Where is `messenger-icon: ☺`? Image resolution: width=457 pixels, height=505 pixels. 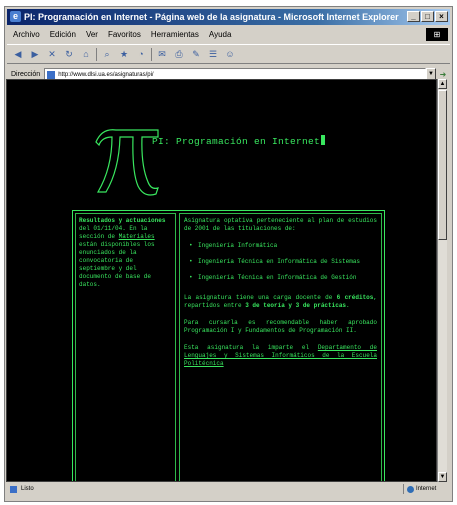 messenger-icon: ☺ is located at coordinates (230, 54).